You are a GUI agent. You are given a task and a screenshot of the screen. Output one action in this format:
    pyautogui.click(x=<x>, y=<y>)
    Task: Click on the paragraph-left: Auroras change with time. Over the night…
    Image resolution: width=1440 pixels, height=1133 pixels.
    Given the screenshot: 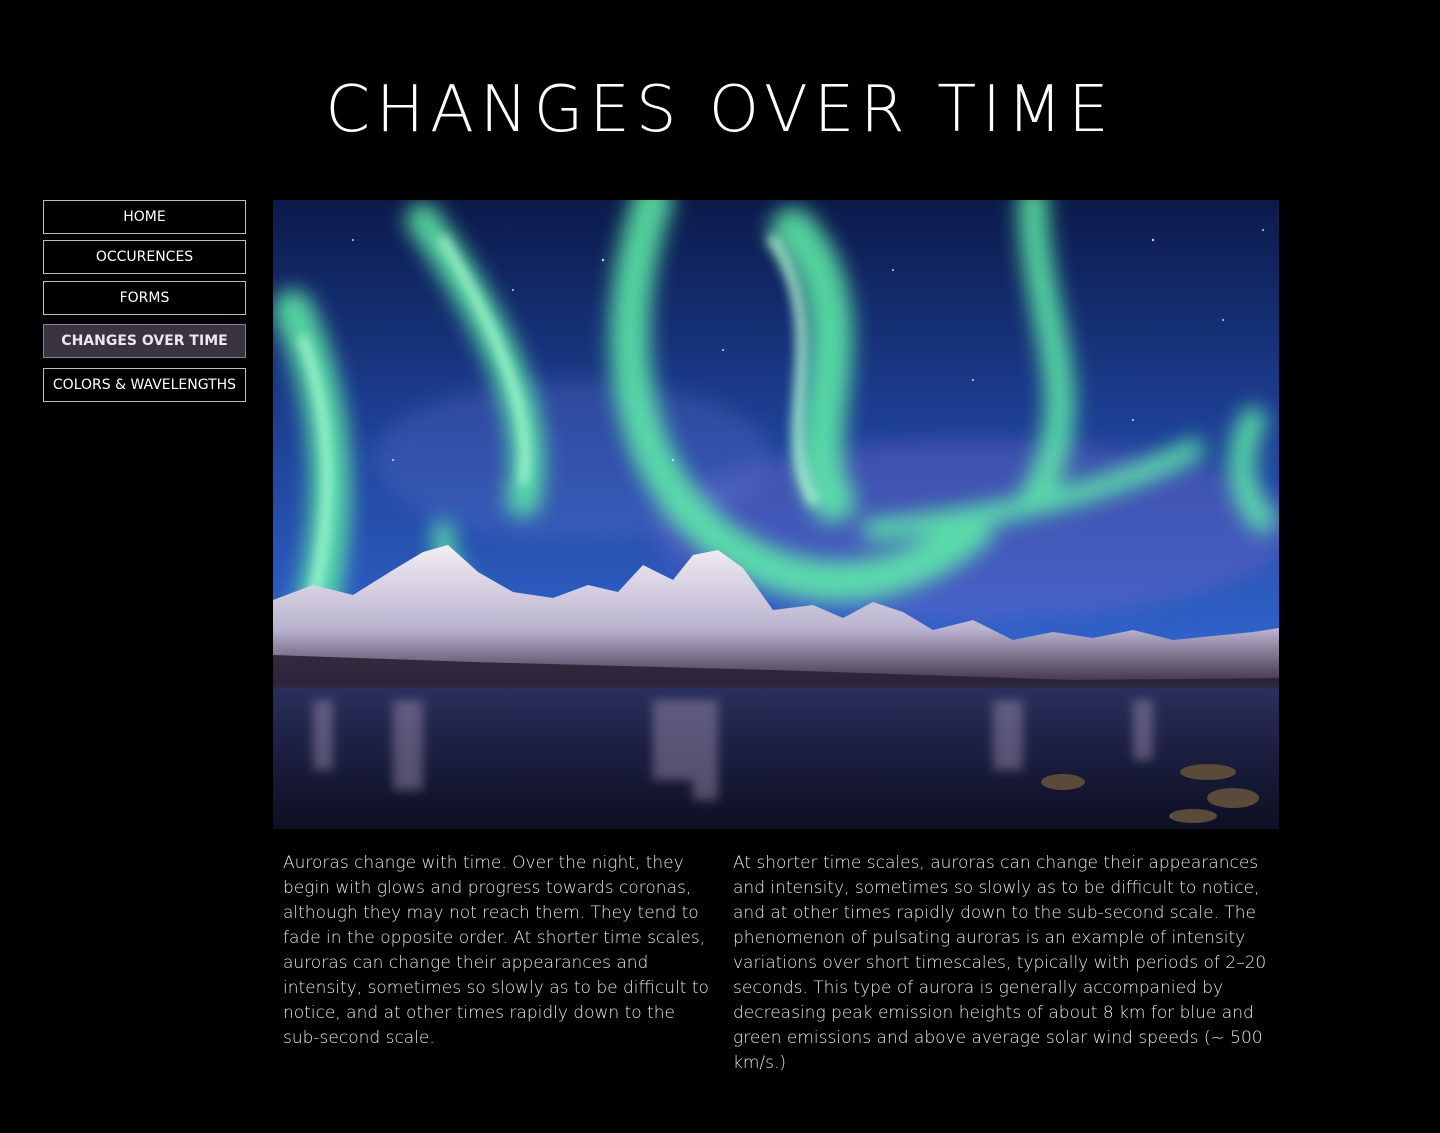 What is the action you would take?
    pyautogui.click(x=496, y=950)
    